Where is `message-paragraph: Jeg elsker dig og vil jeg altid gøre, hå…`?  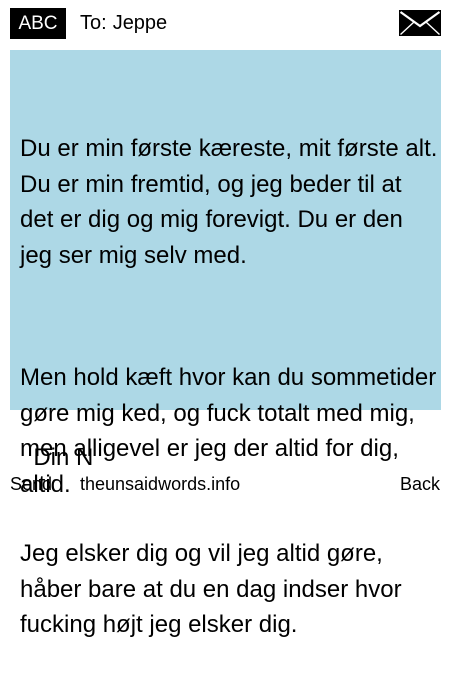
message-paragraph: Jeg elsker dig og vil jeg altid gøre, hå… is located at coordinates (214, 589).